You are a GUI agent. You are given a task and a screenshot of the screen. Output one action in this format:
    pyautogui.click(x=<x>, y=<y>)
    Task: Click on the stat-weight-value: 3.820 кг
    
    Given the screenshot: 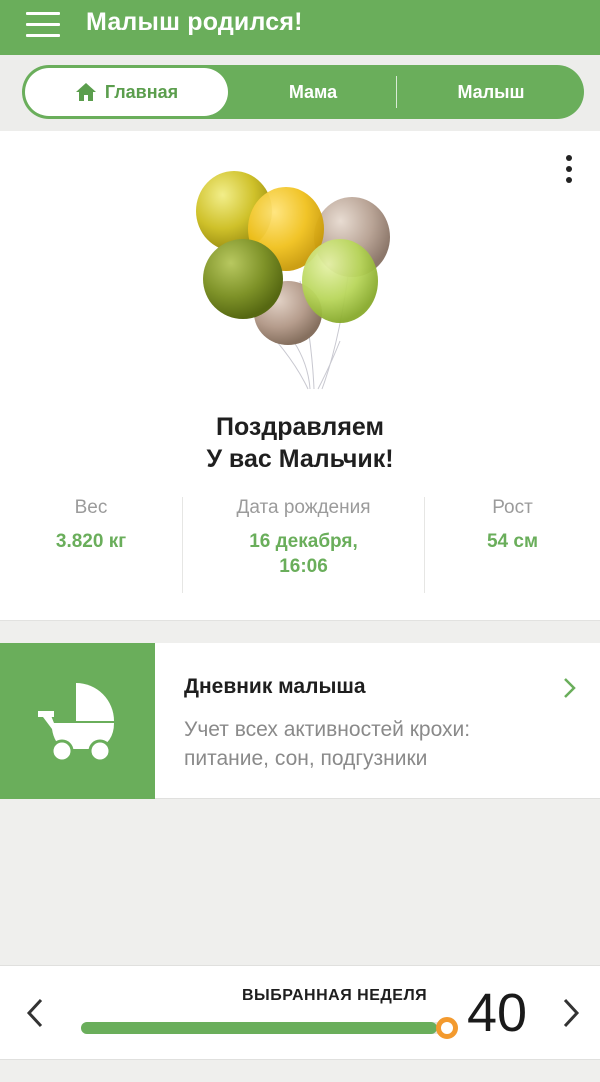 What is the action you would take?
    pyautogui.click(x=91, y=541)
    